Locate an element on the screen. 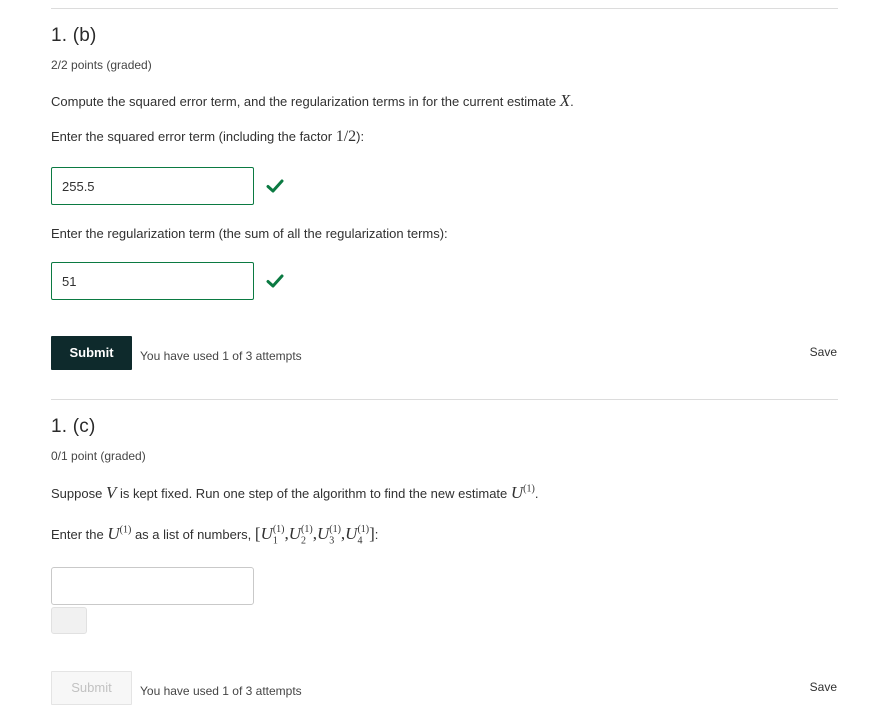 This screenshot has height=722, width=881. prompt-c-start: Suppose is located at coordinates (78, 493).